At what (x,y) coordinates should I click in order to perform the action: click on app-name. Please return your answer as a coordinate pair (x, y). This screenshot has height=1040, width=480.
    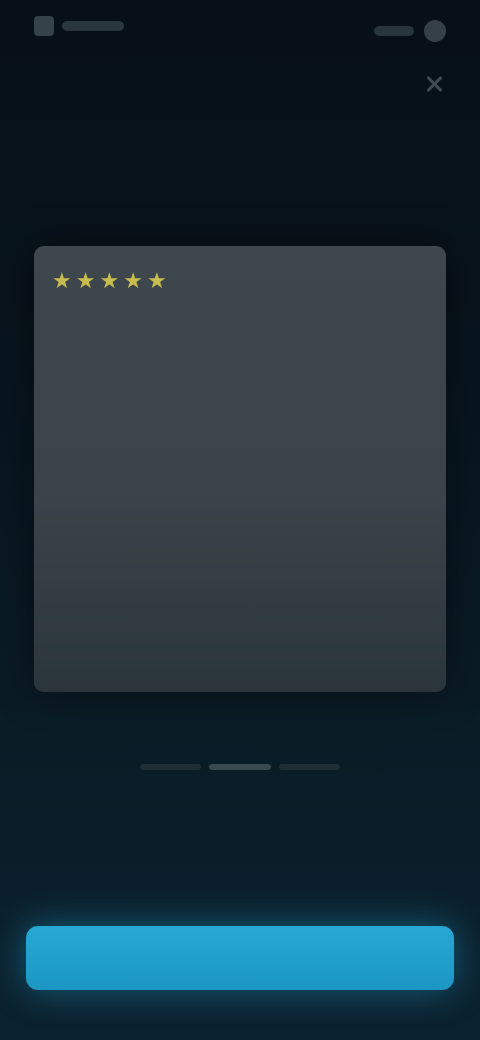
    Looking at the image, I should click on (93, 26).